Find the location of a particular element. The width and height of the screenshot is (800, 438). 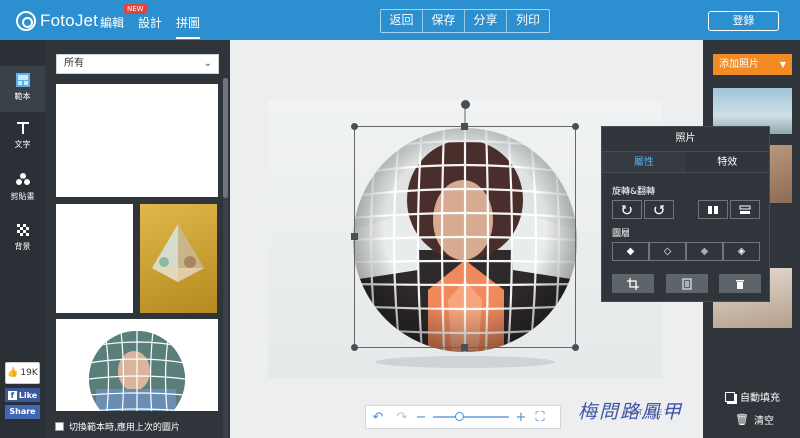

like-count-box: 👍 19K is located at coordinates (22, 373).